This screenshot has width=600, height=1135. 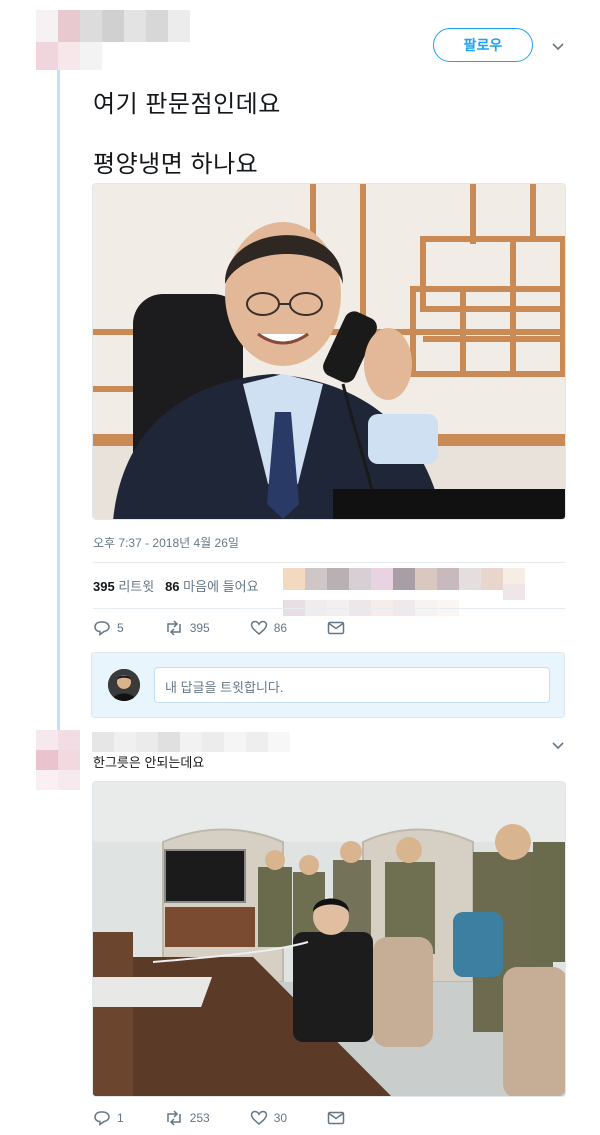 What do you see at coordinates (58, 760) in the screenshot?
I see `blurred-reply-avatar` at bounding box center [58, 760].